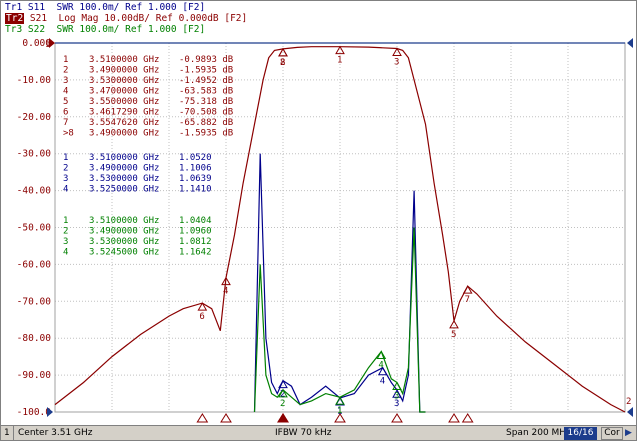  I want to click on y-tick-label: -10.00, so click(34, 80).